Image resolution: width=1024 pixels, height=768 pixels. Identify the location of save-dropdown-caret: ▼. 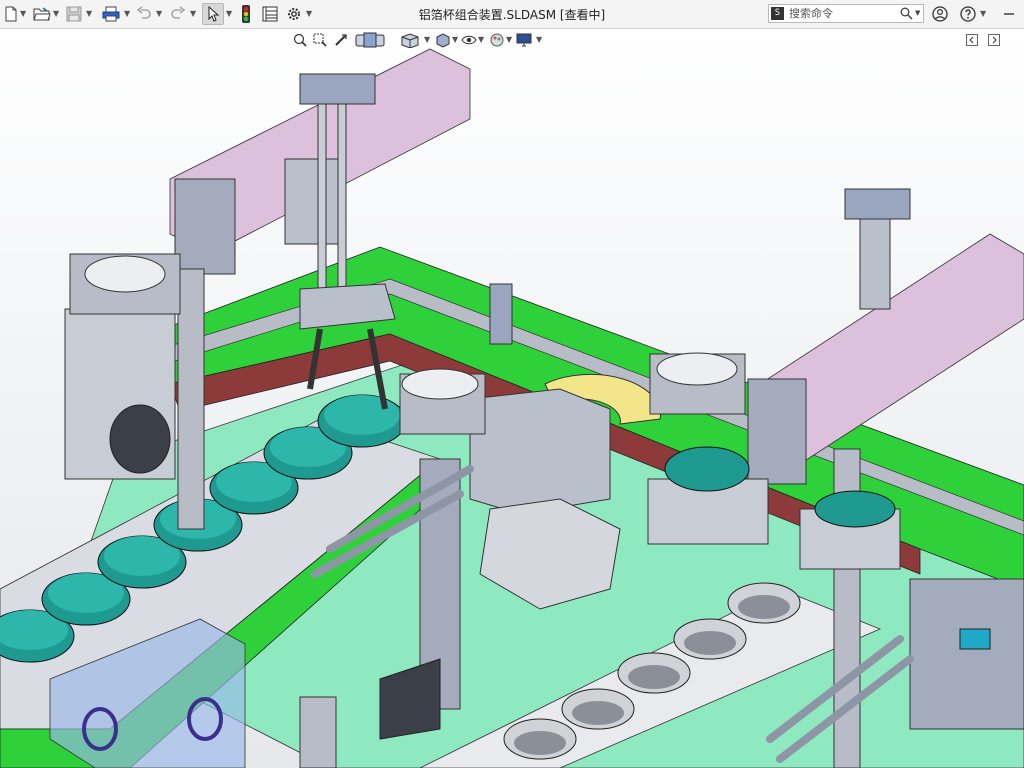
(89, 13).